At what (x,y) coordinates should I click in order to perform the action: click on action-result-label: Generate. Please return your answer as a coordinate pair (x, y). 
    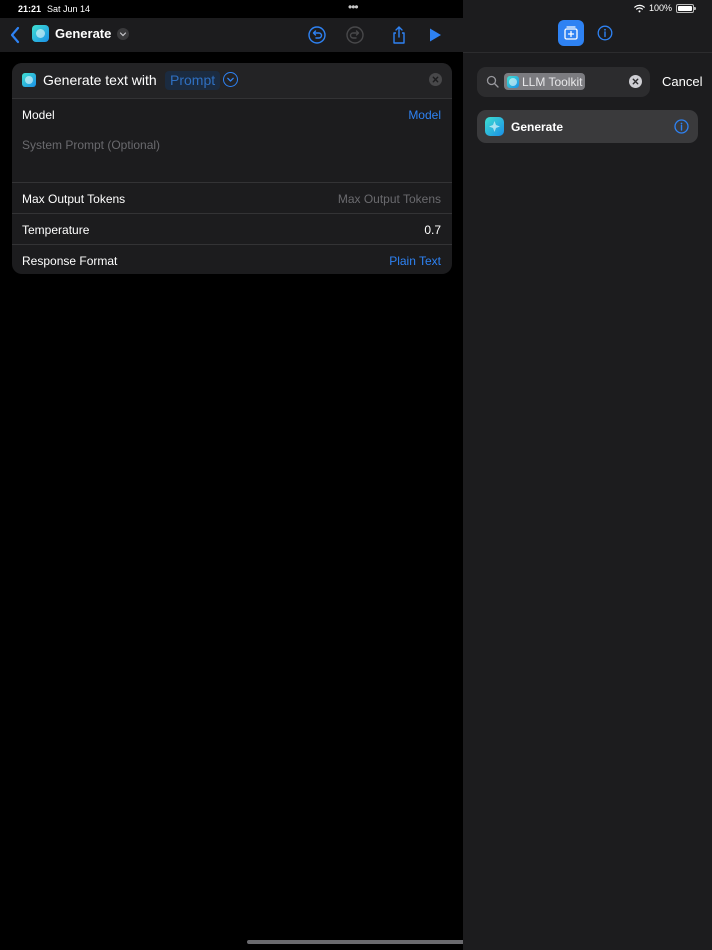
    Looking at the image, I should click on (537, 127).